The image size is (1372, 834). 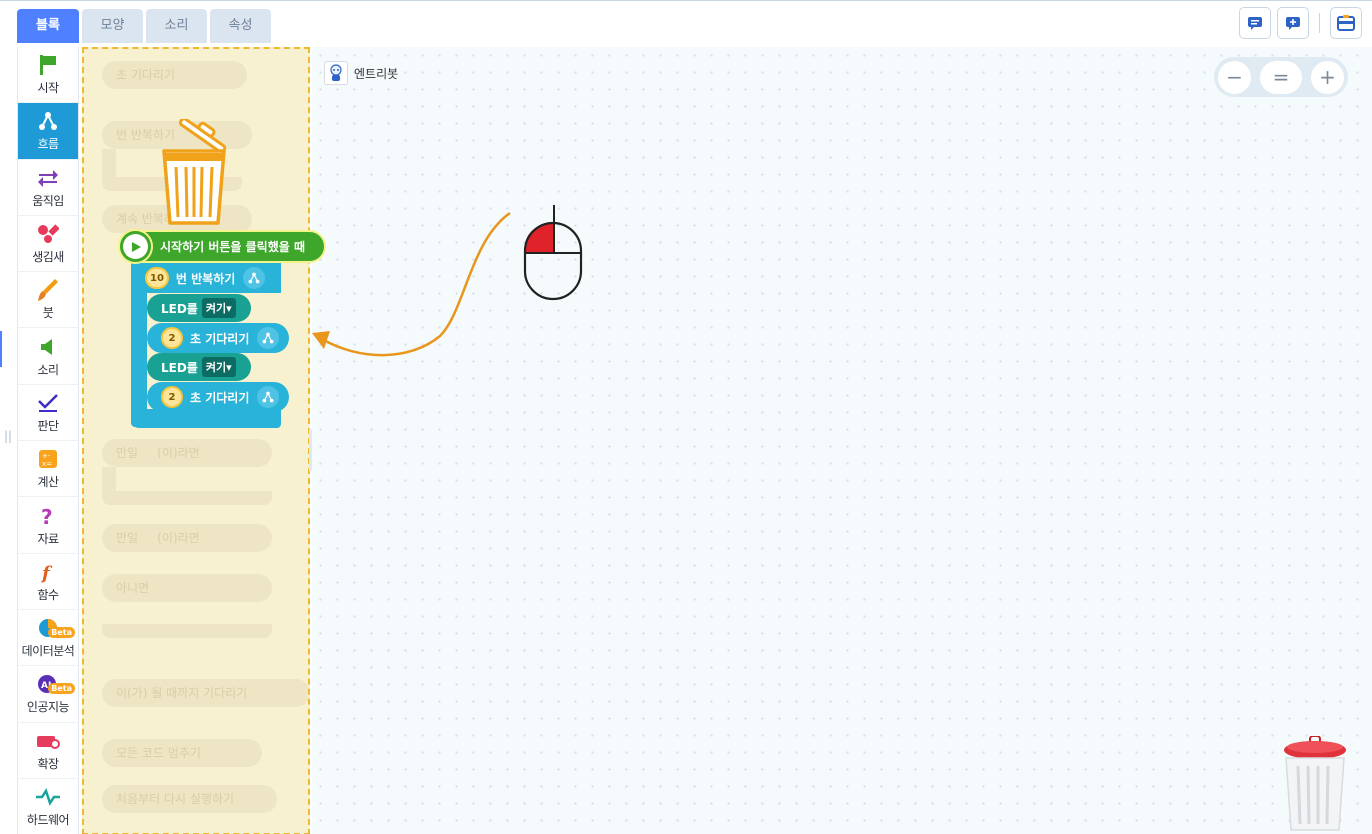 I want to click on category-looks: 생김새, so click(x=48, y=244).